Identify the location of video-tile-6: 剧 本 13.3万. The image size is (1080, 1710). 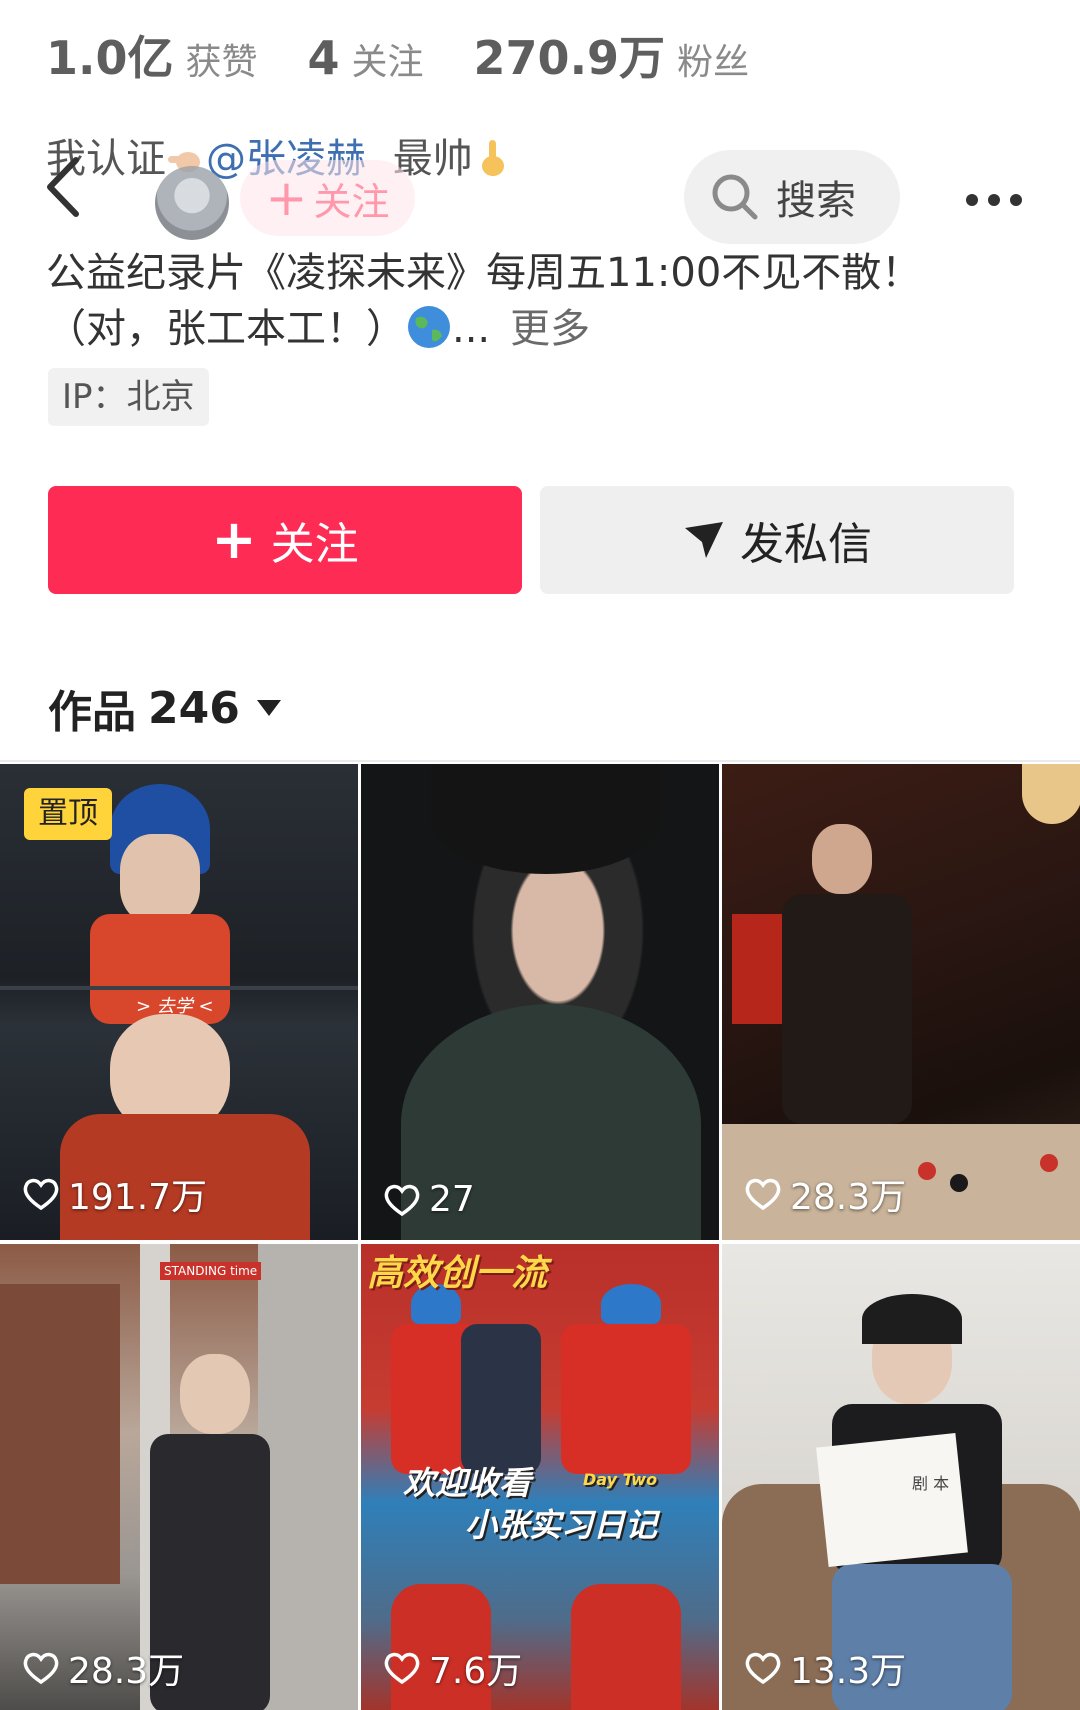
(901, 1477).